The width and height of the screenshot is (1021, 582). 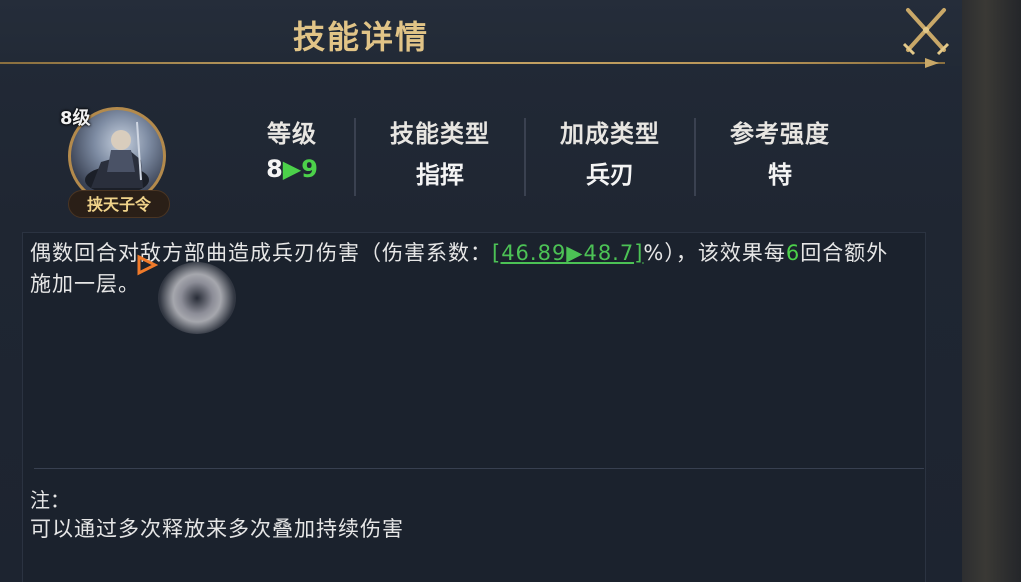 What do you see at coordinates (197, 298) in the screenshot?
I see `touch-indicator` at bounding box center [197, 298].